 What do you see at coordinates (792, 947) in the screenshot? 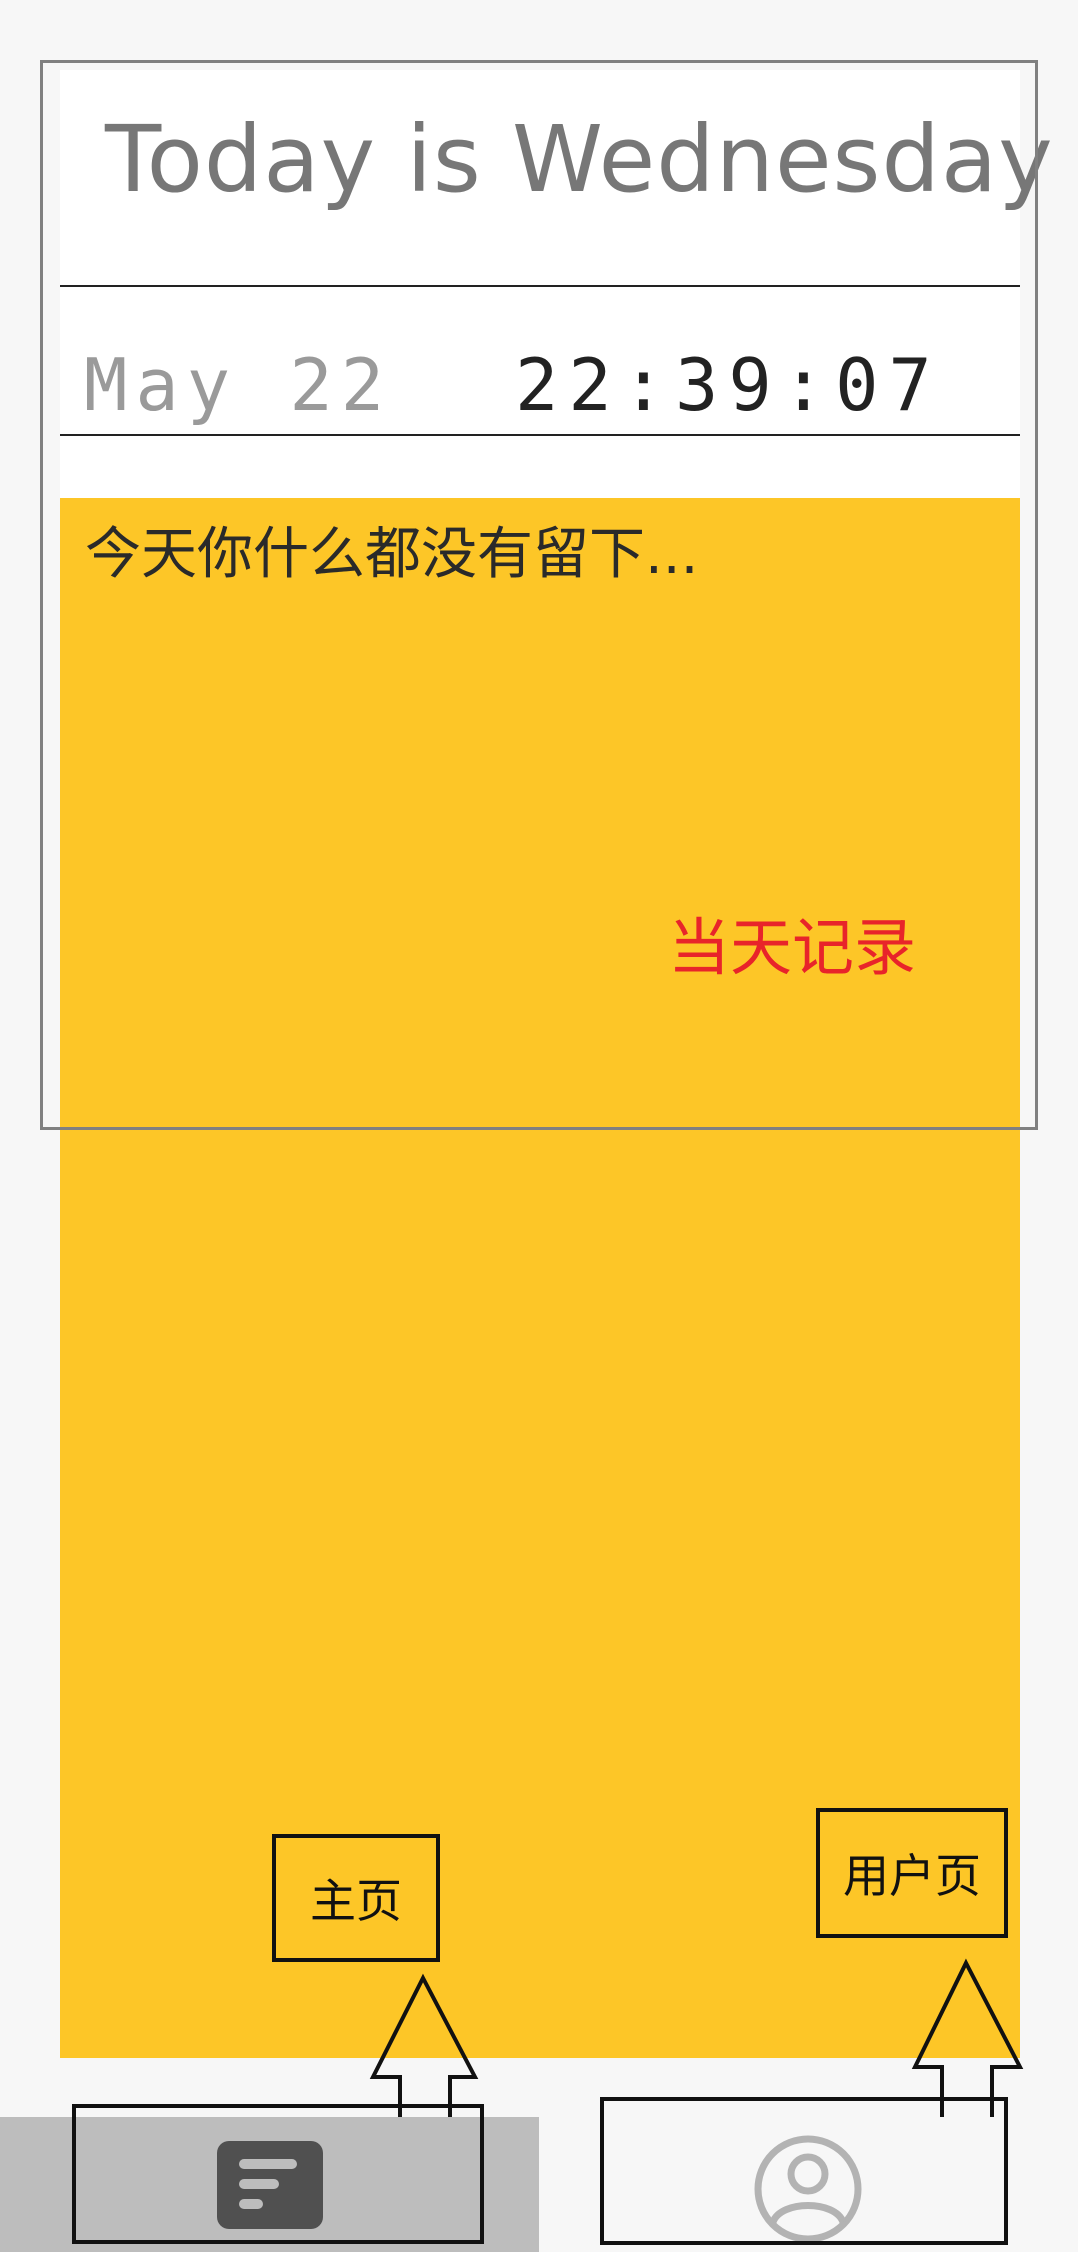
I see `annotation-today-record: 当天记录` at bounding box center [792, 947].